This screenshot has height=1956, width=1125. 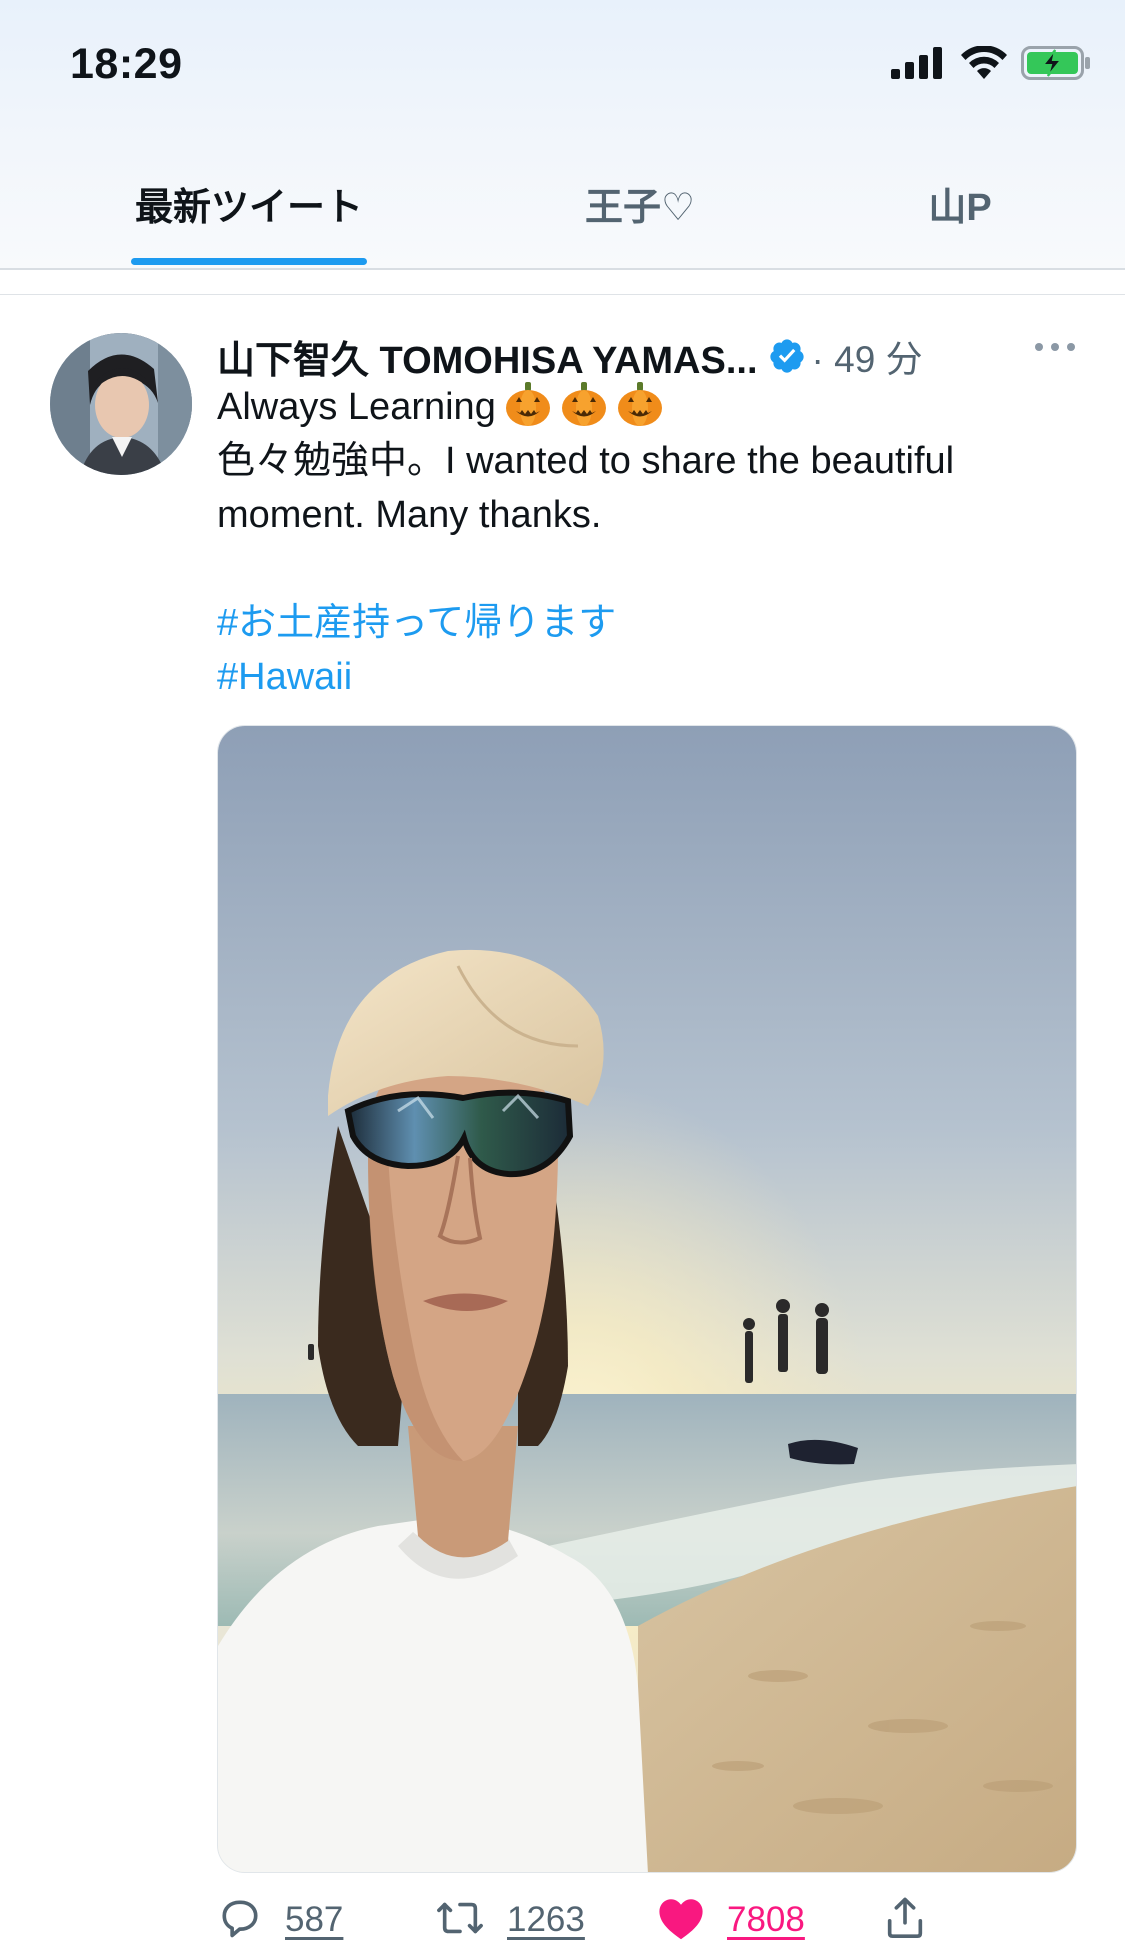 What do you see at coordinates (460, 1920) in the screenshot?
I see `retweet-icon` at bounding box center [460, 1920].